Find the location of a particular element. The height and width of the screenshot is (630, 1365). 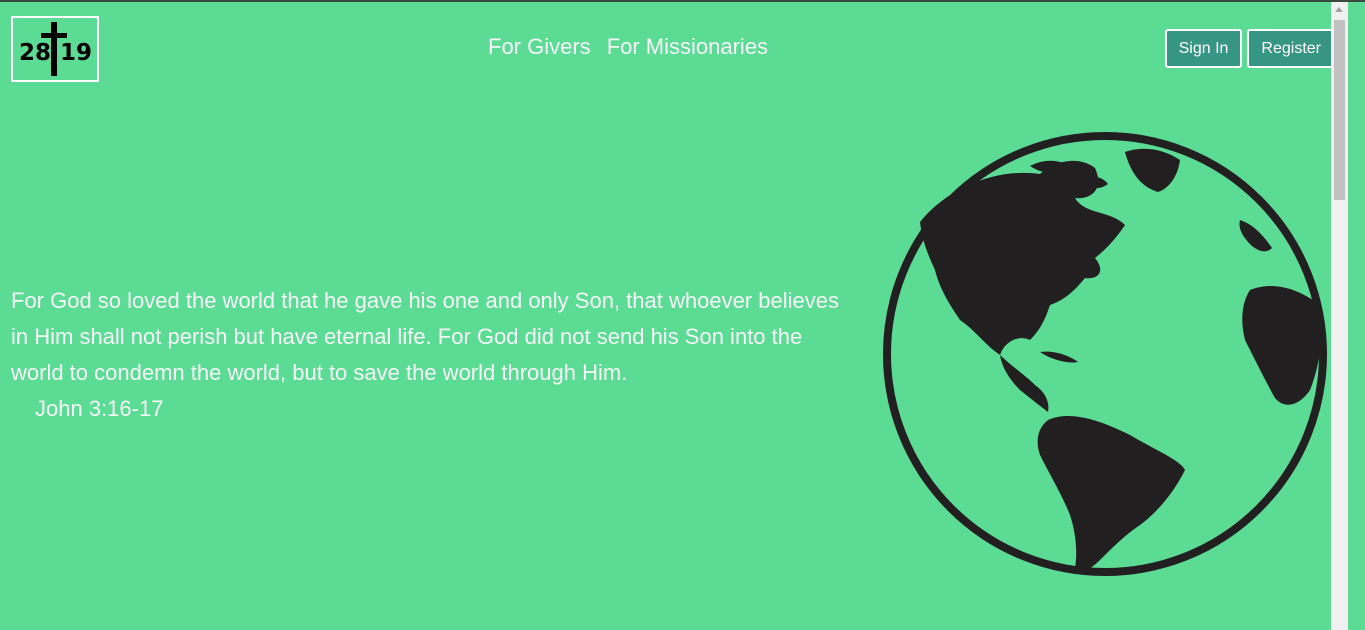

scroll-thumb is located at coordinates (1339, 110).